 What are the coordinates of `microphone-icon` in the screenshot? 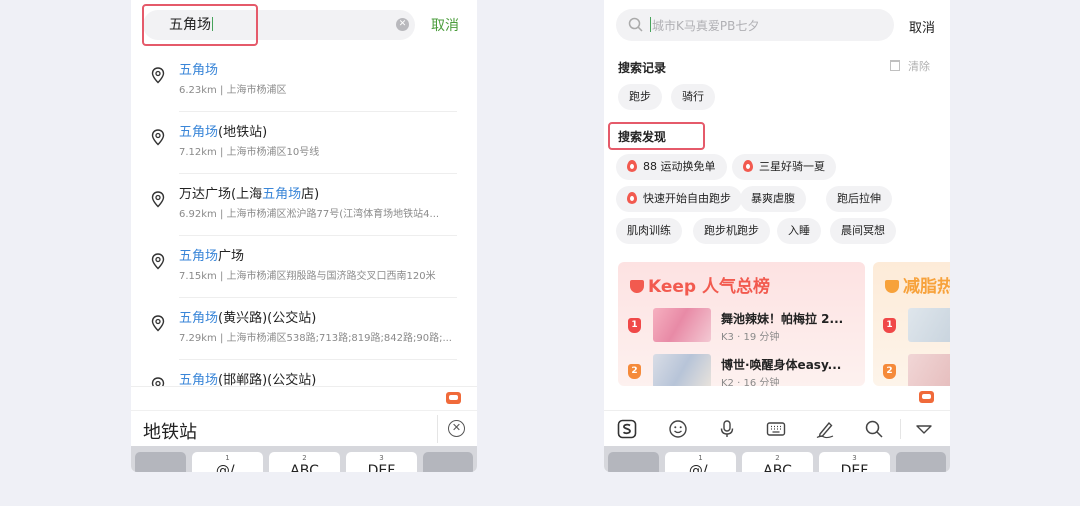 It's located at (727, 429).